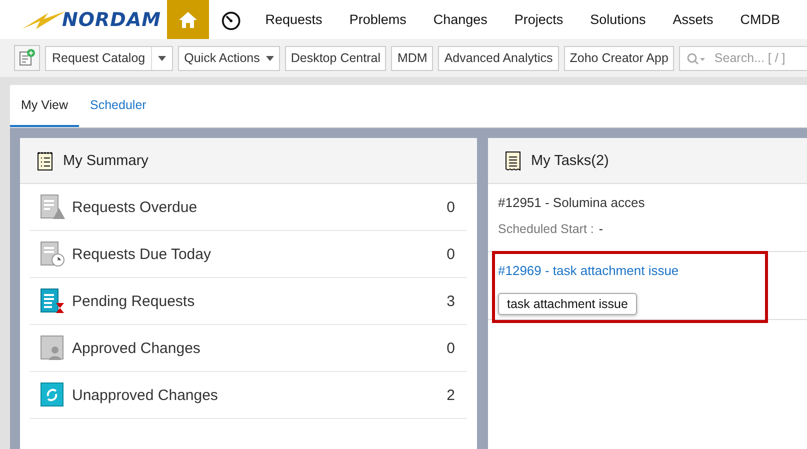 The height and width of the screenshot is (449, 807). Describe the element at coordinates (105, 160) in the screenshot. I see `panel-title: My Summary` at that location.